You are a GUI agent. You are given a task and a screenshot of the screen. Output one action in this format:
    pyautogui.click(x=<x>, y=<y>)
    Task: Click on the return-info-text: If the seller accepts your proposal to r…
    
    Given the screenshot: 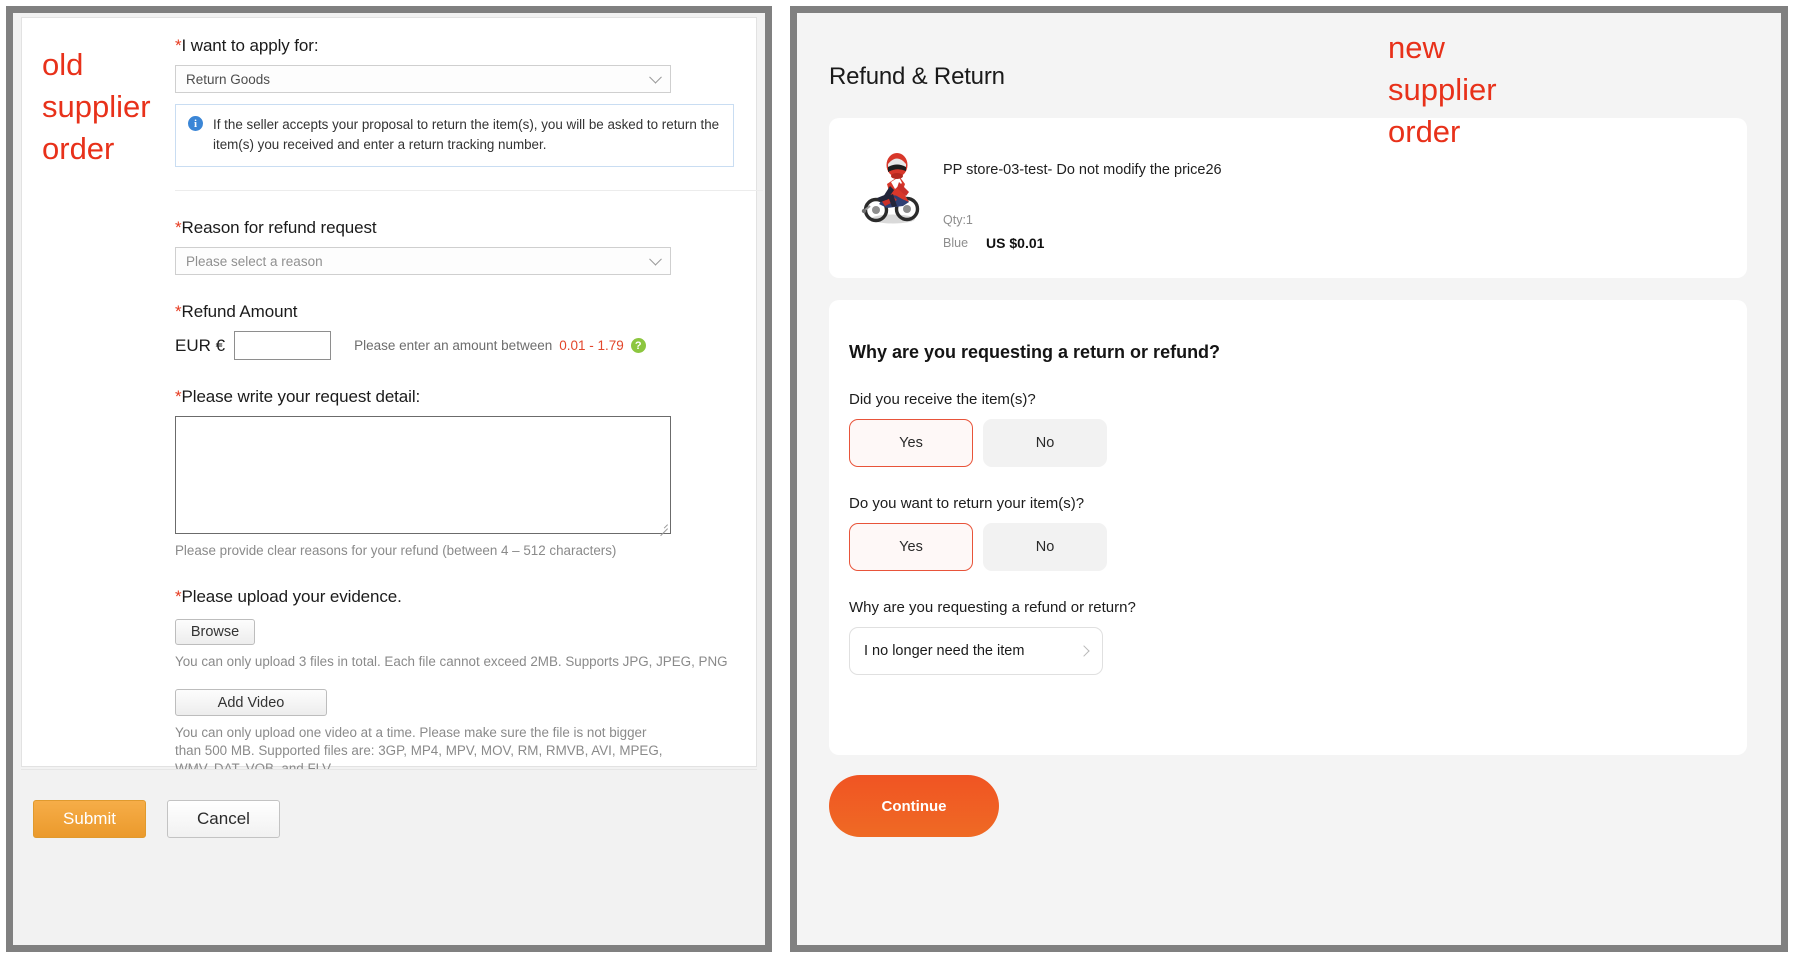 What is the action you would take?
    pyautogui.click(x=466, y=134)
    